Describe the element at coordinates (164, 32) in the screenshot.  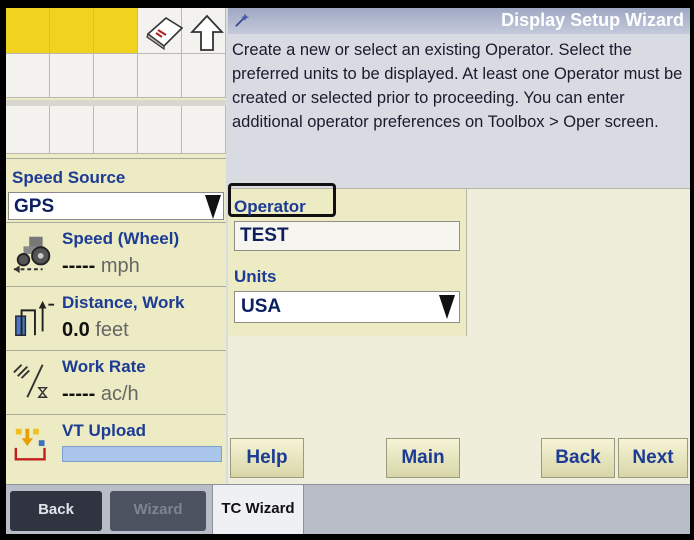
I see `book-icon` at that location.